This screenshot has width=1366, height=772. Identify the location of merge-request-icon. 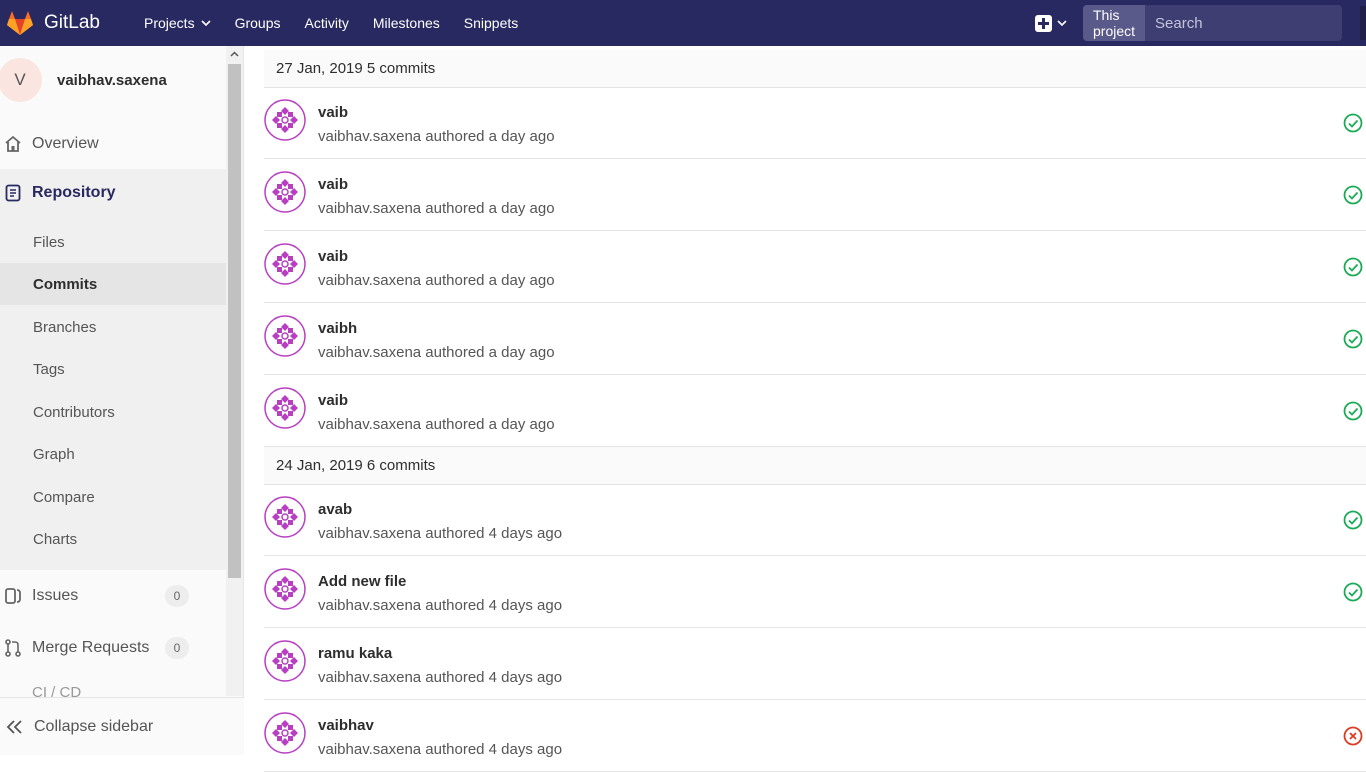
(13, 648).